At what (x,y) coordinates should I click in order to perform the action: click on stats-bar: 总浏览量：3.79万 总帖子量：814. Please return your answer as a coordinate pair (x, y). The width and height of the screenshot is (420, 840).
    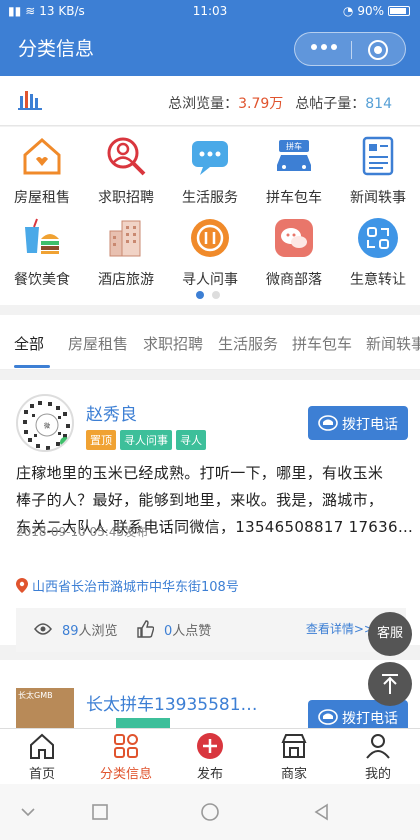
    Looking at the image, I should click on (210, 101).